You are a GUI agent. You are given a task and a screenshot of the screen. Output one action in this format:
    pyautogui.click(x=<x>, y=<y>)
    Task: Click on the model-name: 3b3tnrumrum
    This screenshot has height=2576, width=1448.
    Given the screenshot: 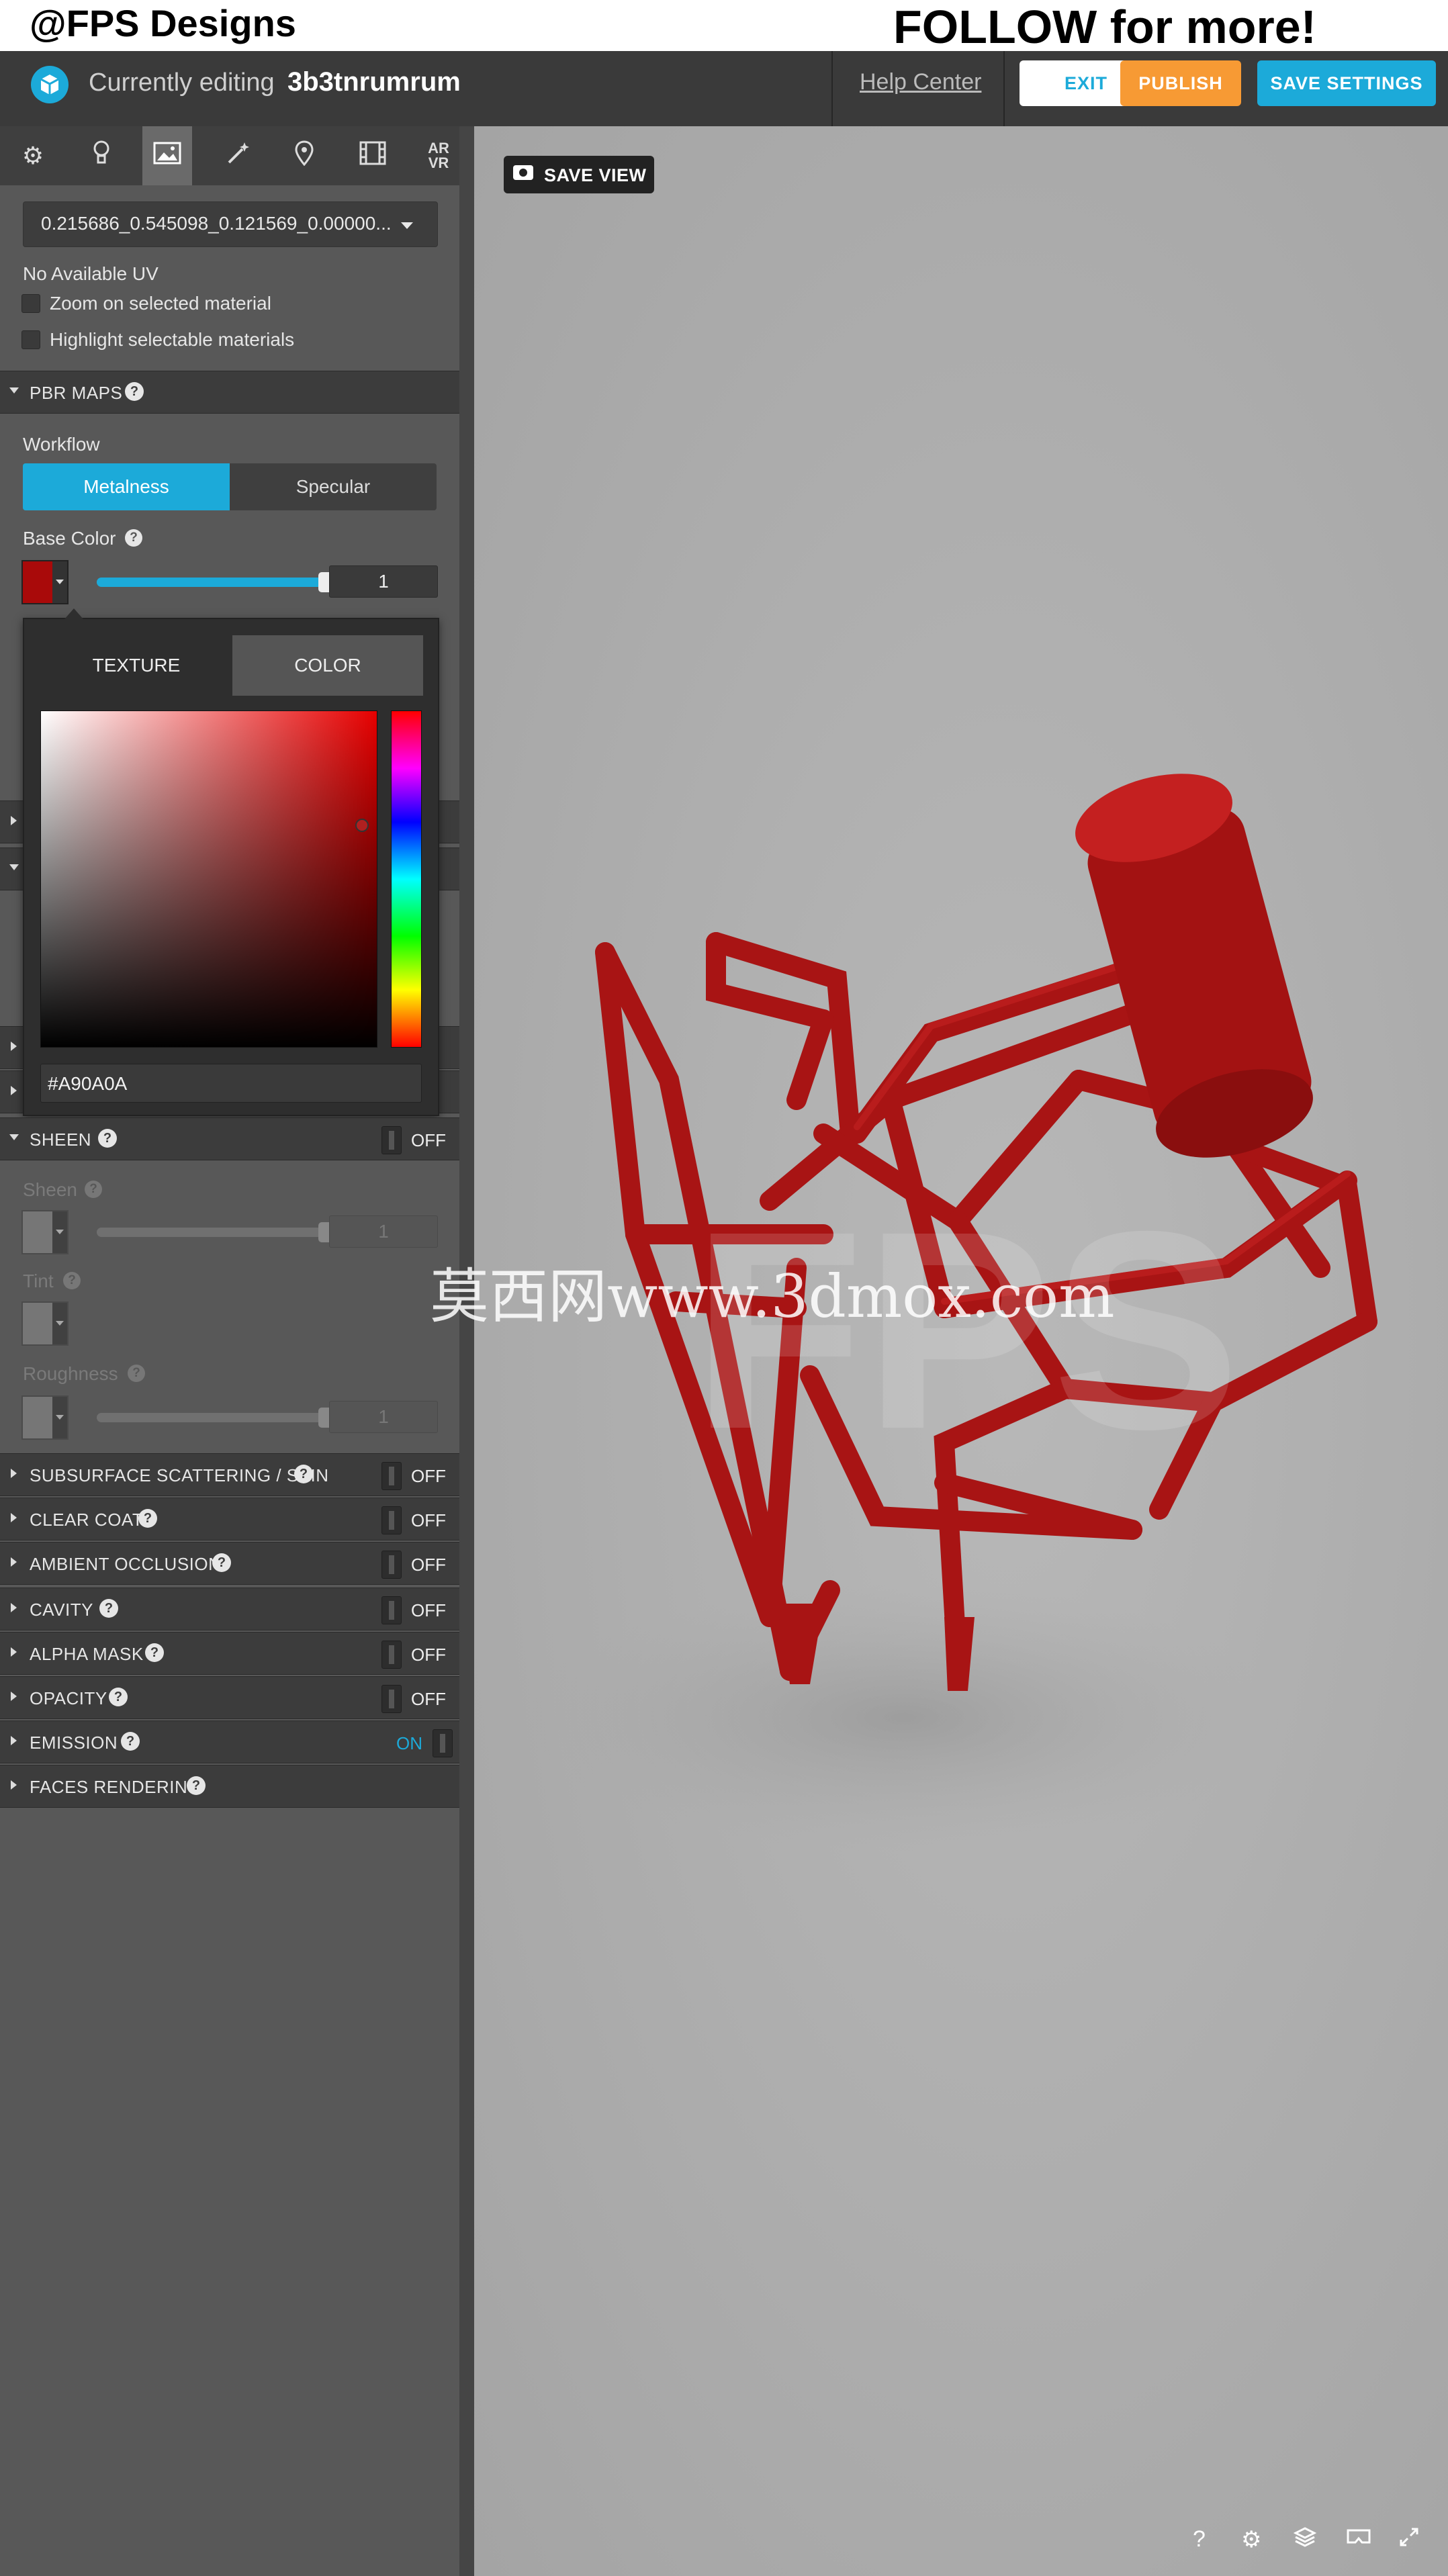 What is the action you would take?
    pyautogui.click(x=374, y=82)
    